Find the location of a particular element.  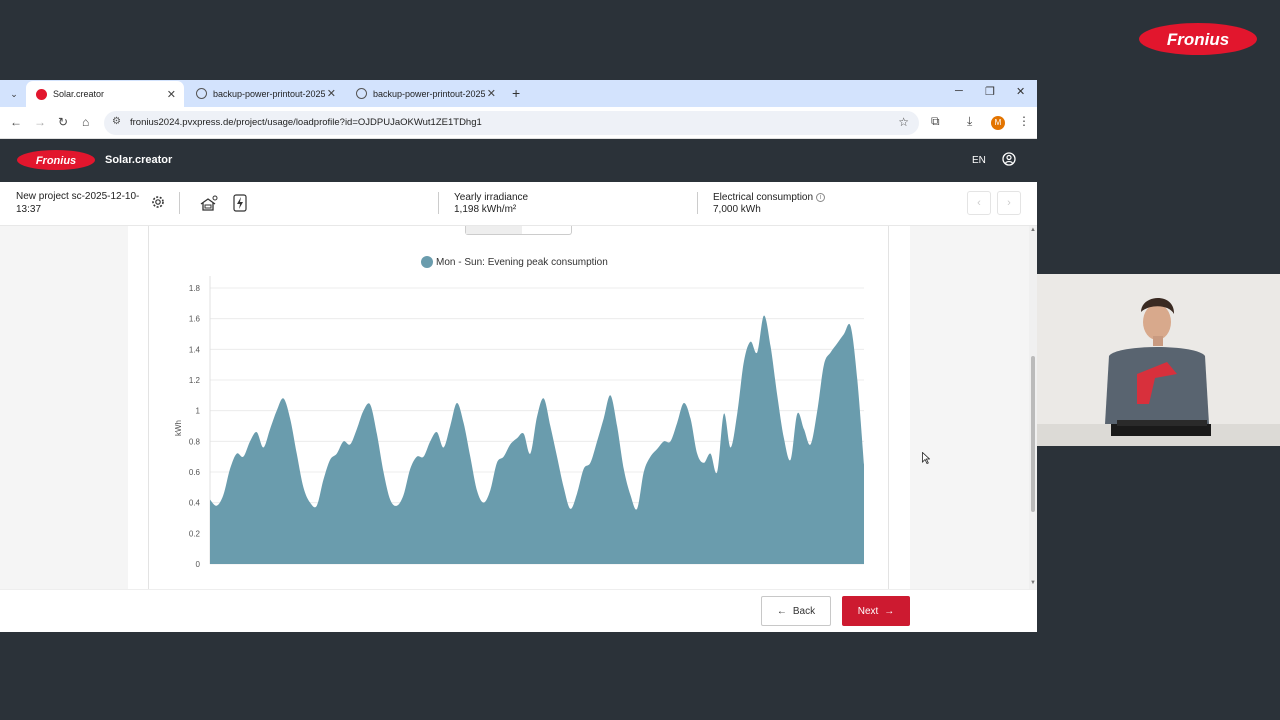

y-tick-label: 0.8 is located at coordinates (195, 441).